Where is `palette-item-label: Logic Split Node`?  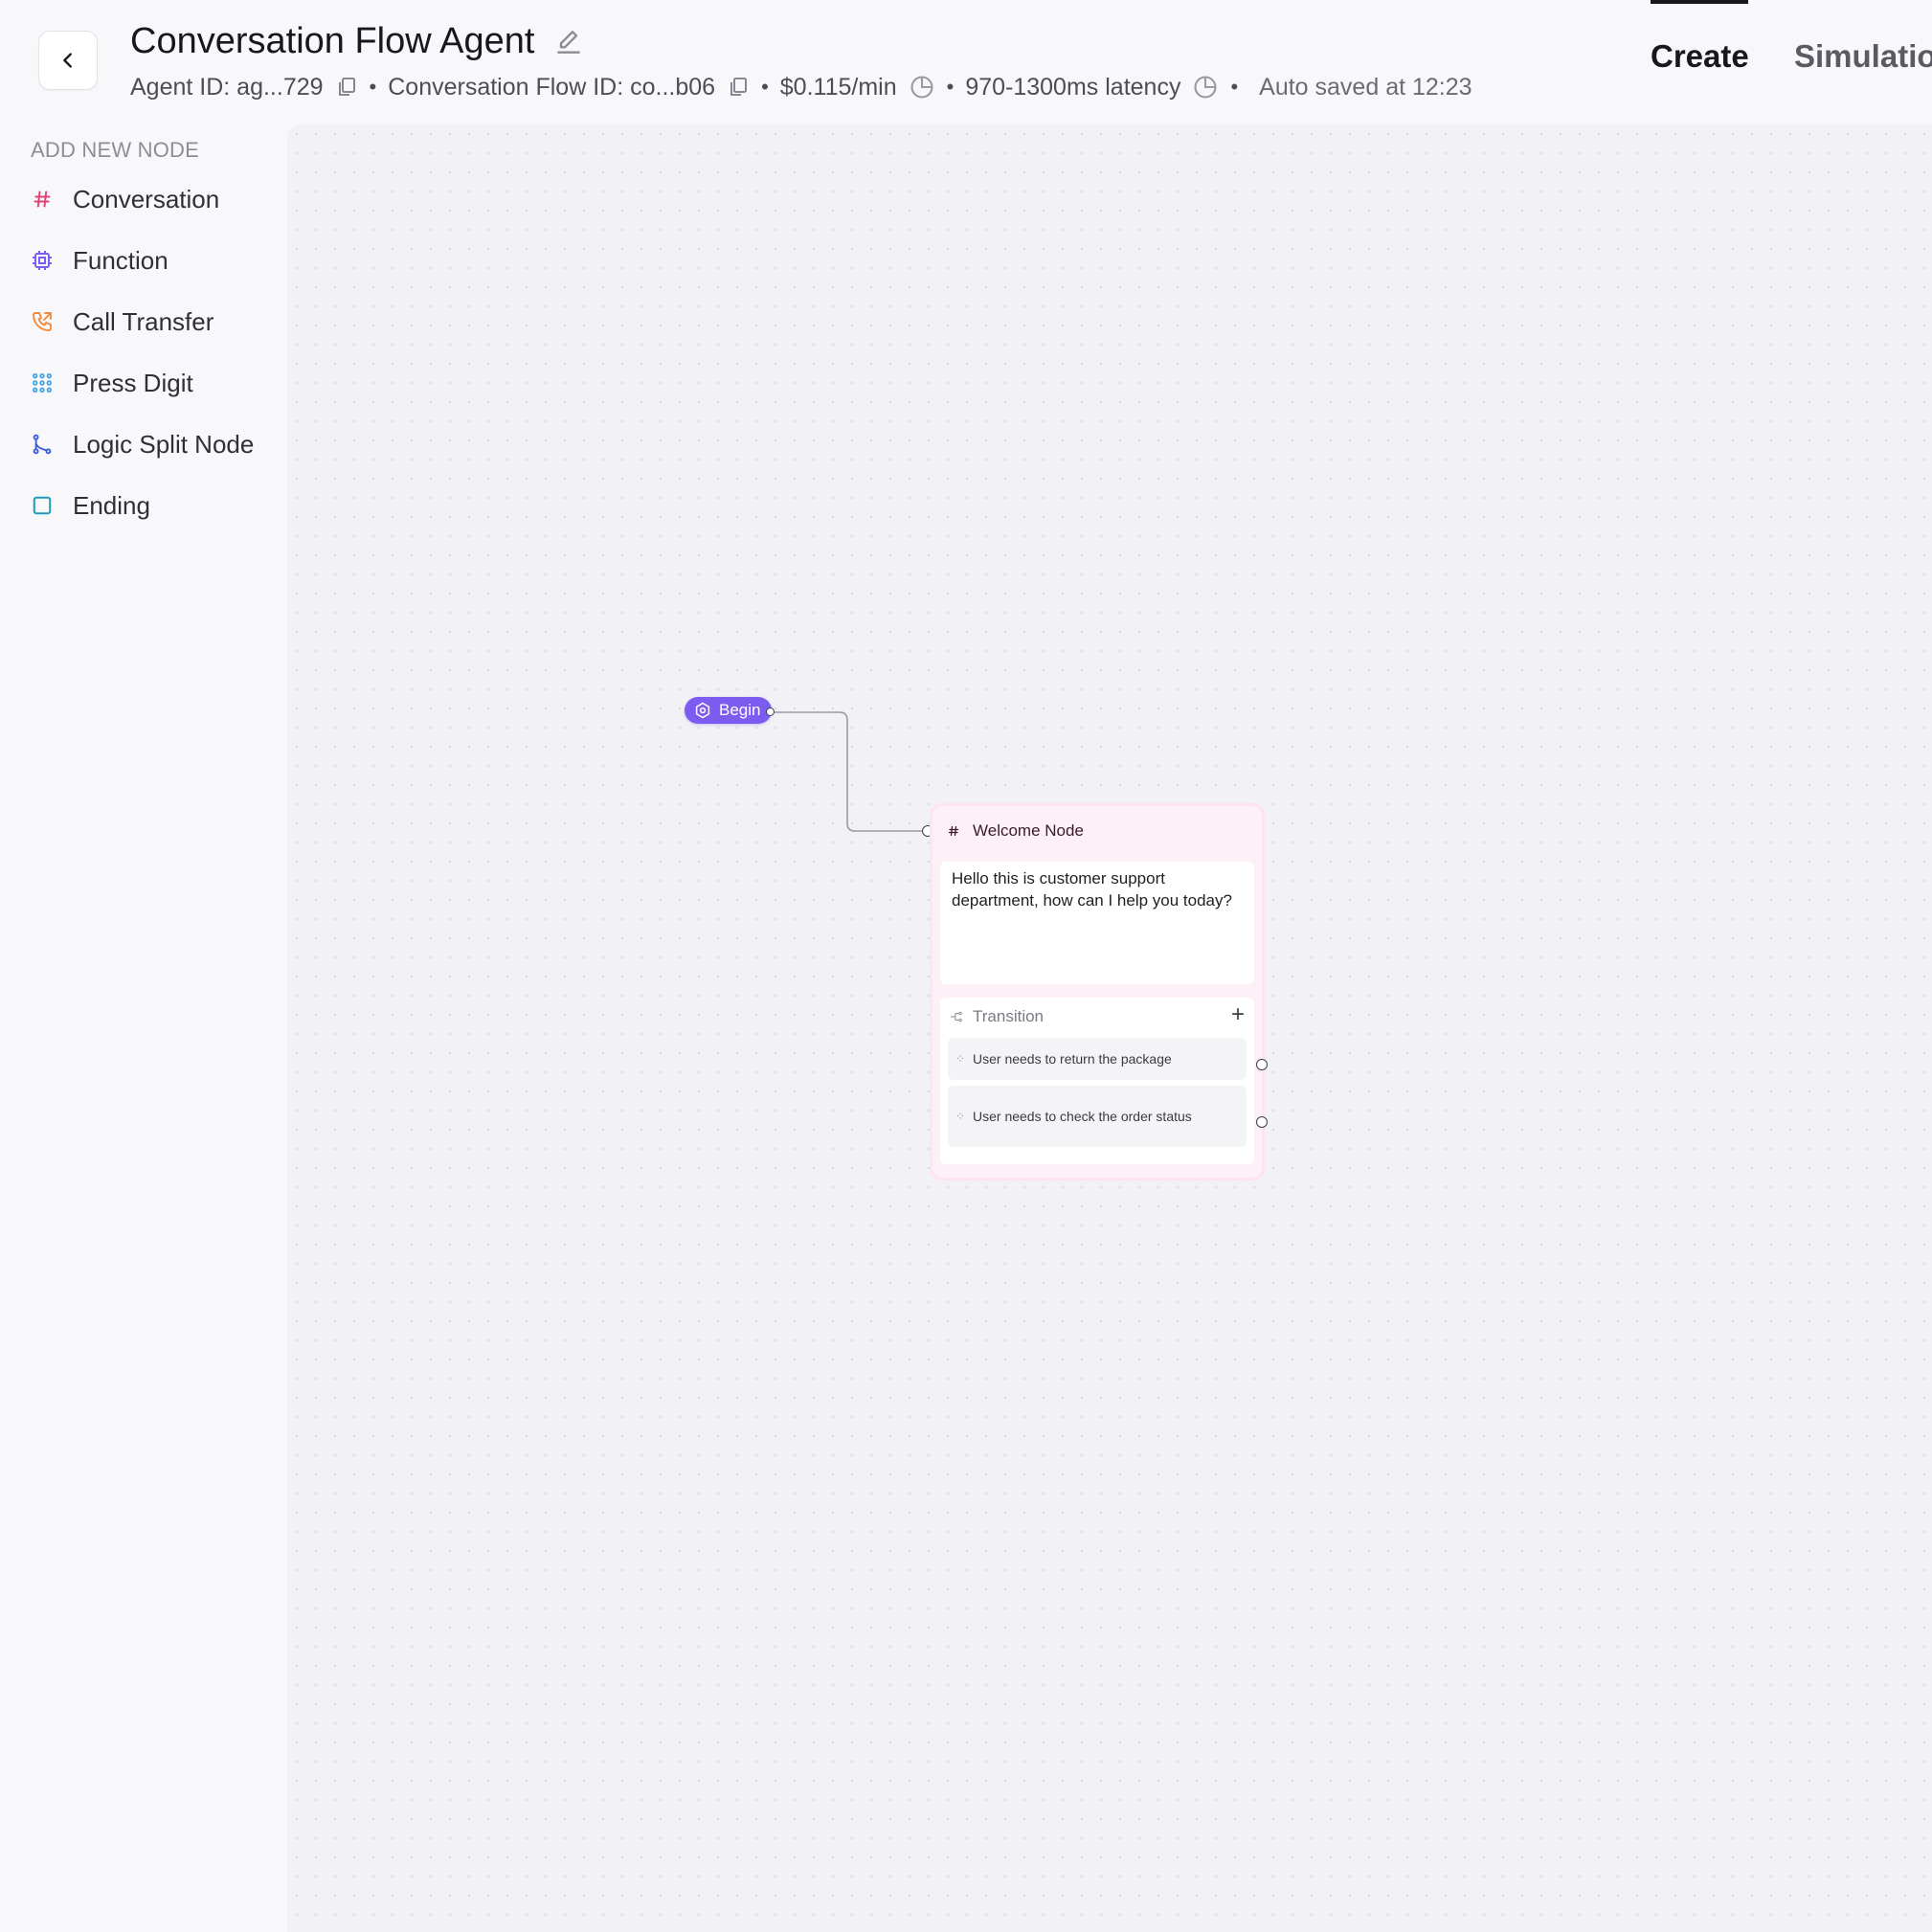
palette-item-label: Logic Split Node is located at coordinates (164, 444).